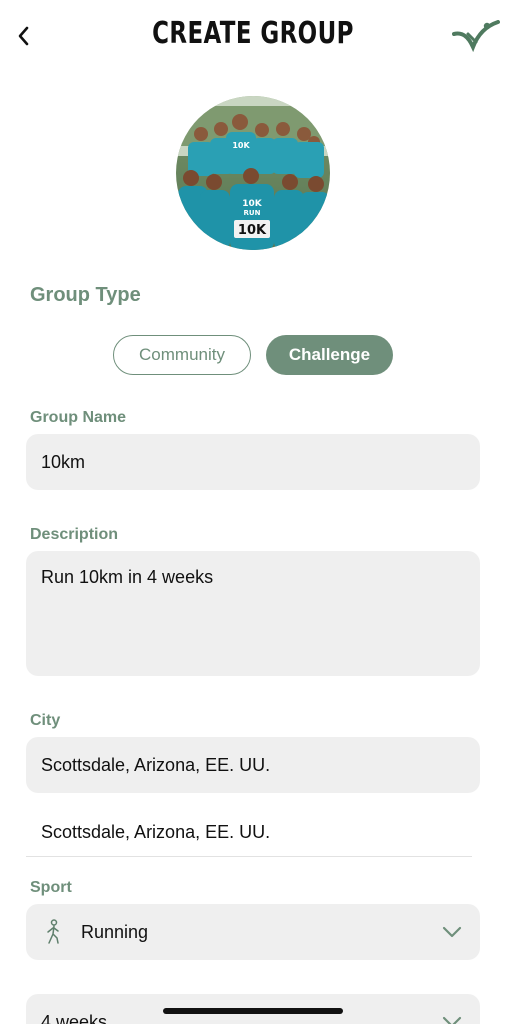  What do you see at coordinates (74, 534) in the screenshot?
I see `description-label: Description` at bounding box center [74, 534].